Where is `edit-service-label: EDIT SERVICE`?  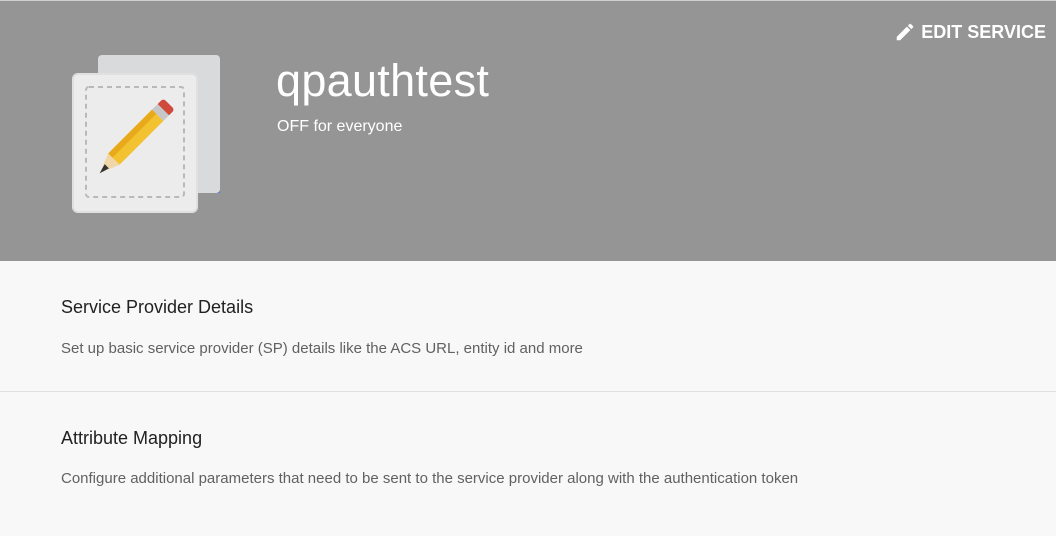
edit-service-label: EDIT SERVICE is located at coordinates (983, 31).